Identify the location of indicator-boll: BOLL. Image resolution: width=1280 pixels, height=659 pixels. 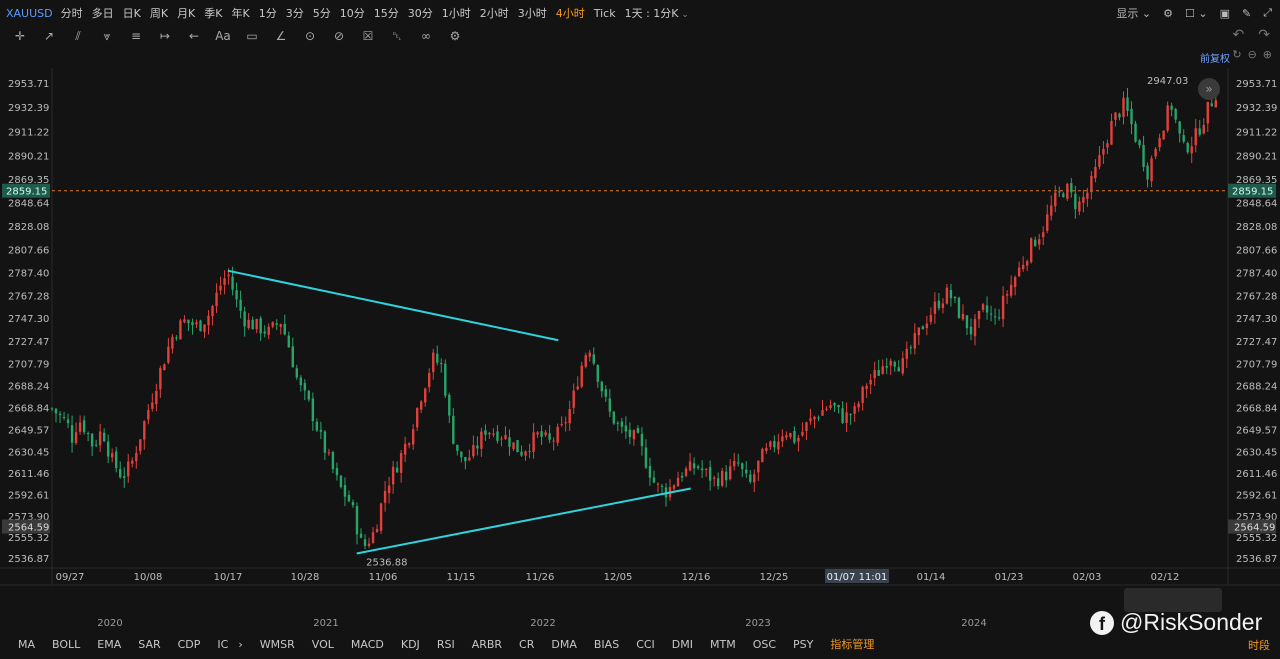
(66, 644).